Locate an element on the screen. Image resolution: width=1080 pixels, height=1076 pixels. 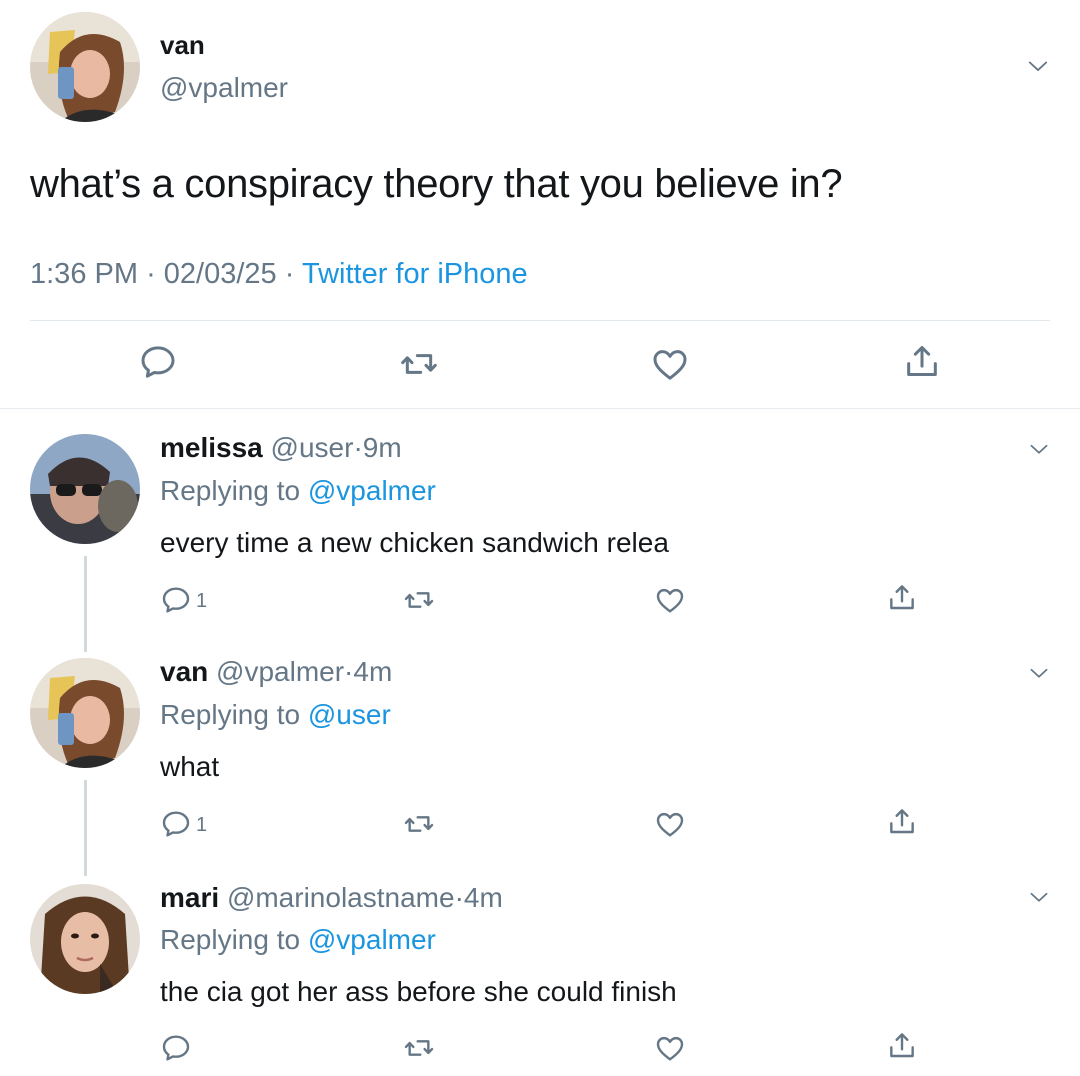
main-tweet-author-handle: @vpalmer is located at coordinates (224, 88).